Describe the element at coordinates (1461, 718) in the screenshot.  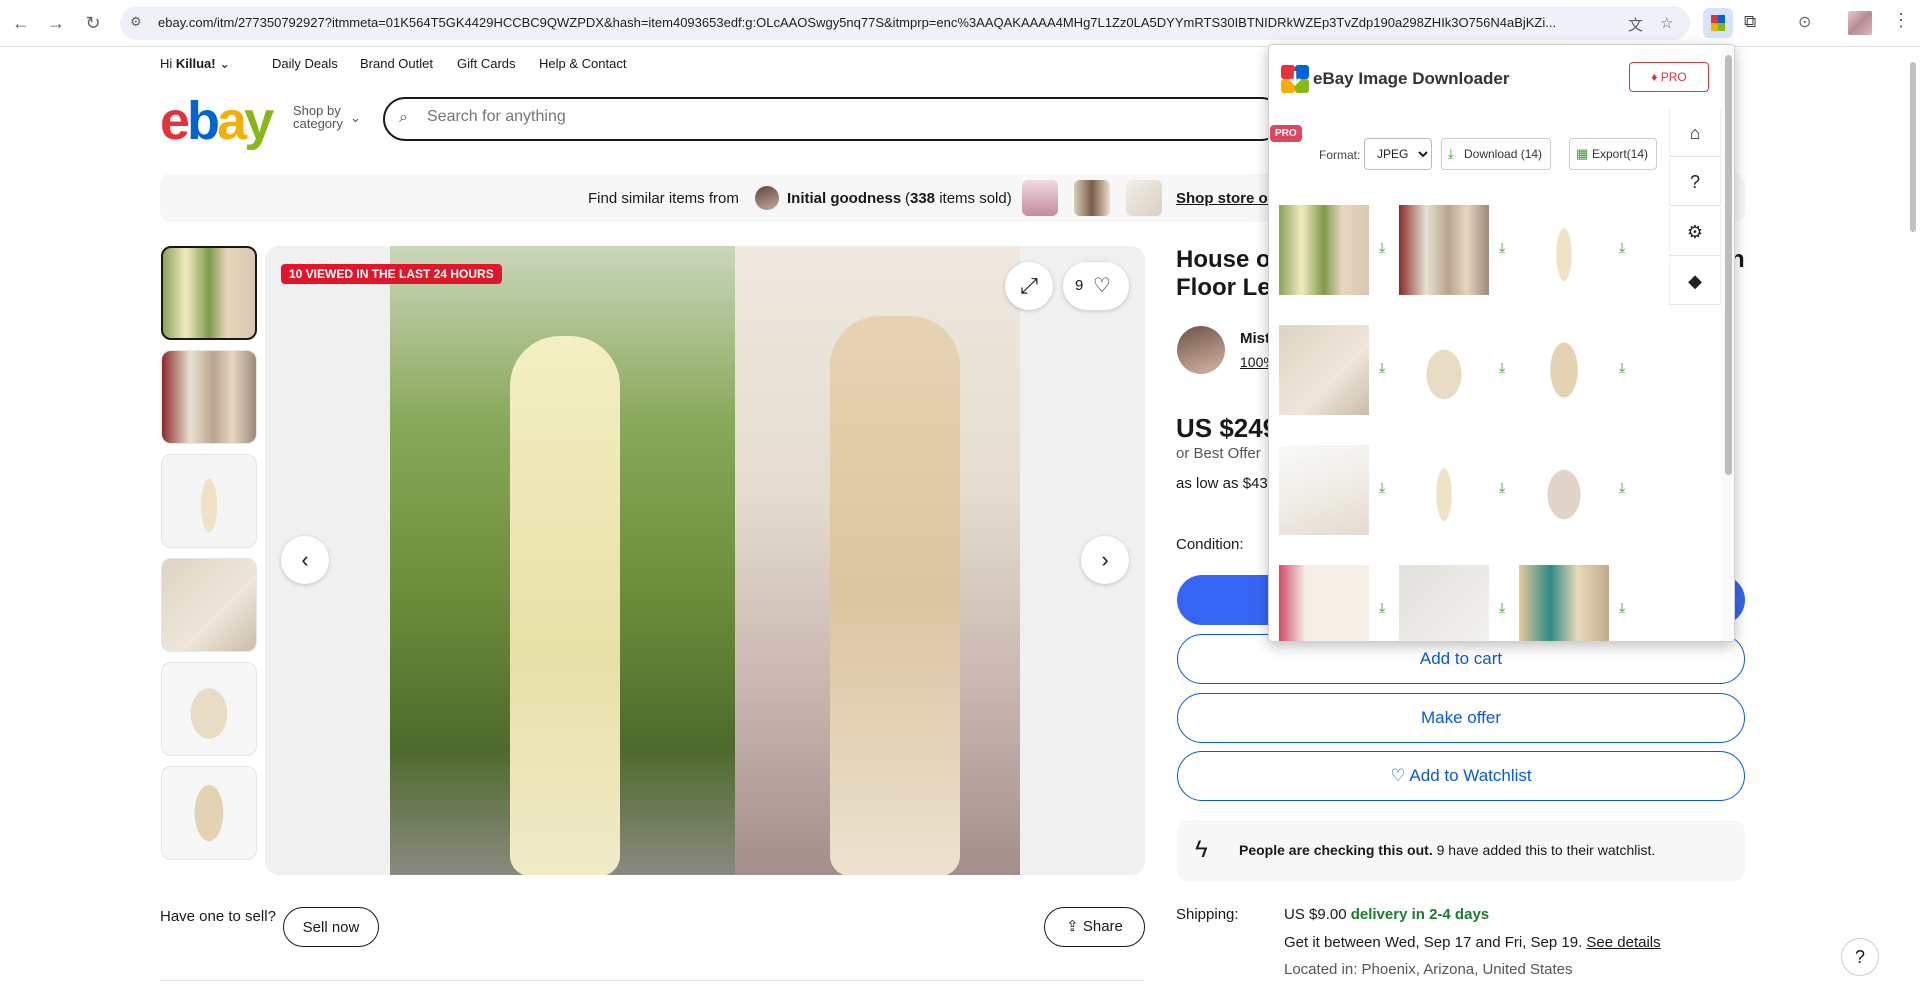
I see `make-offer-button: Make offer` at that location.